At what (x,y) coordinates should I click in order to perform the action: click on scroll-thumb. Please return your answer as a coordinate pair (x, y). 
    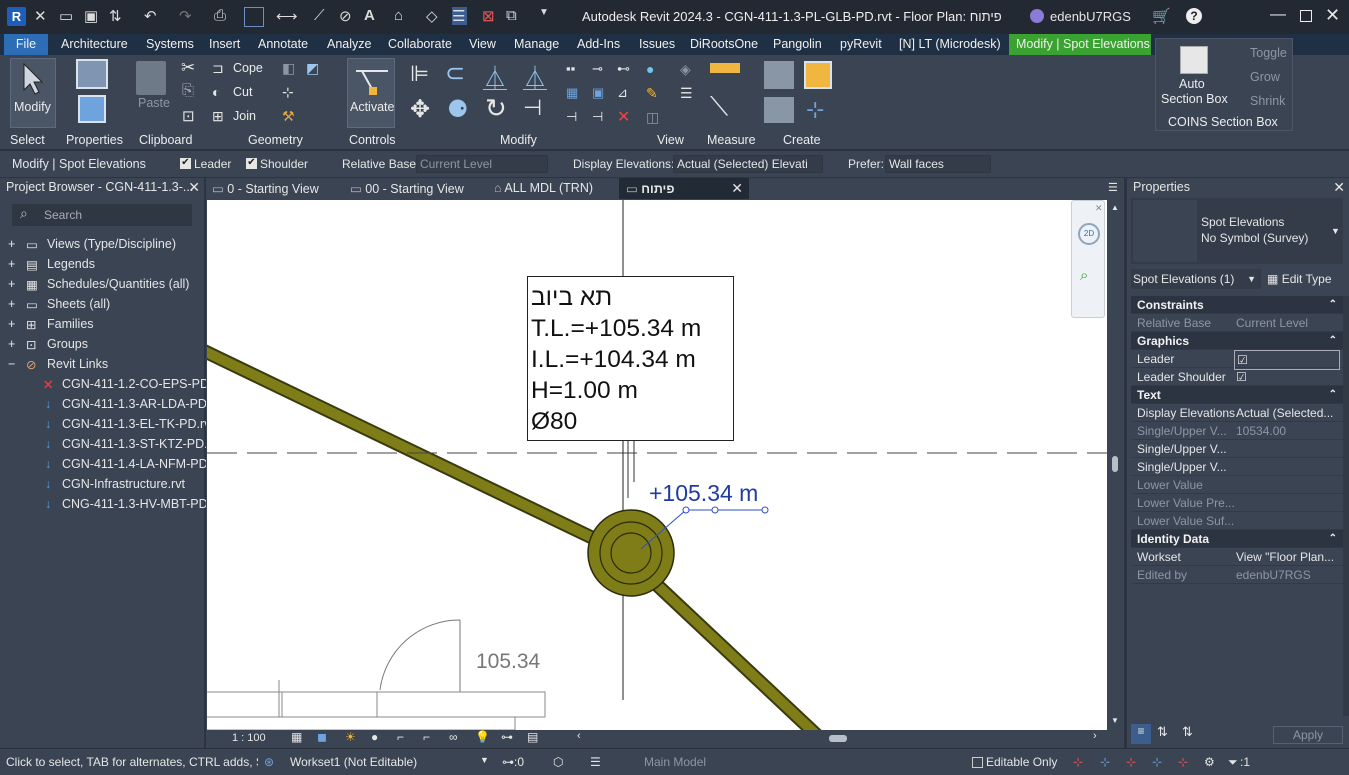
    Looking at the image, I should click on (1115, 464).